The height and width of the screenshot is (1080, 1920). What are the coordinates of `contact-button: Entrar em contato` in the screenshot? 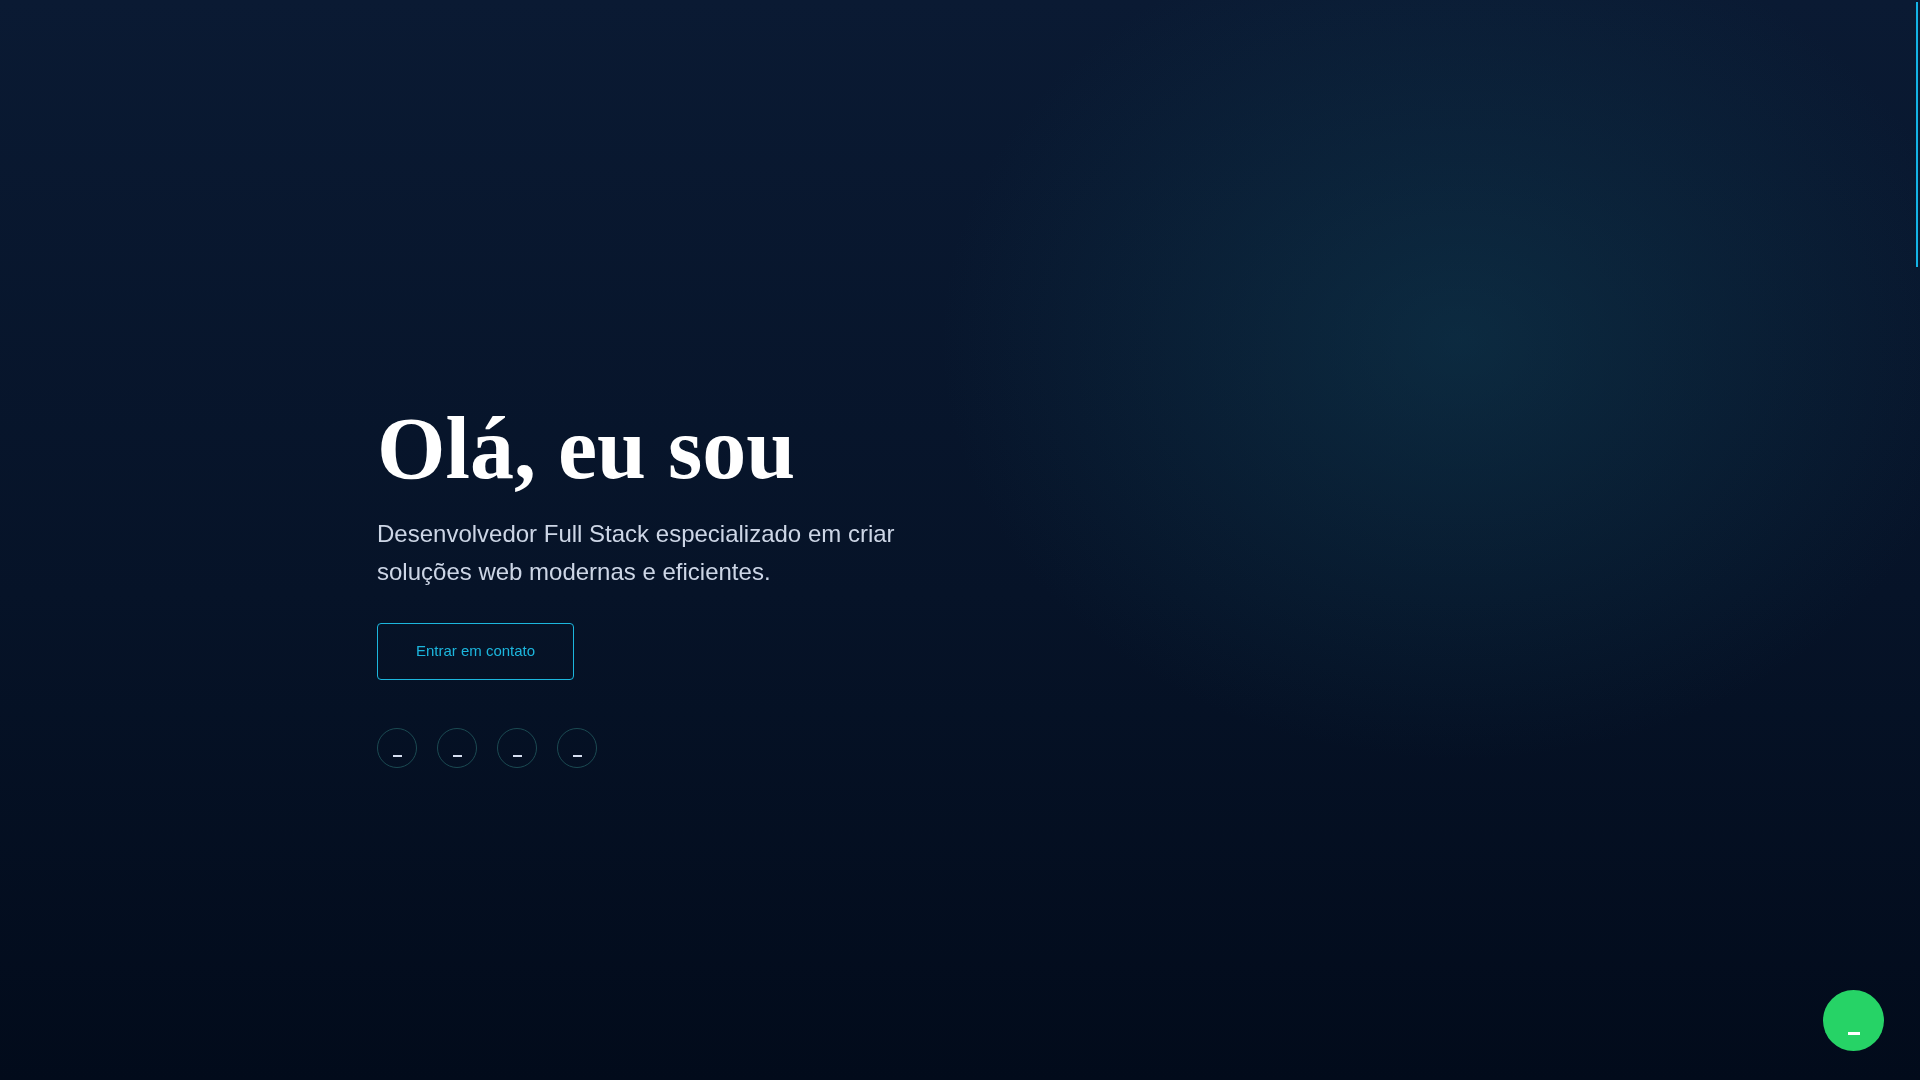 It's located at (475, 651).